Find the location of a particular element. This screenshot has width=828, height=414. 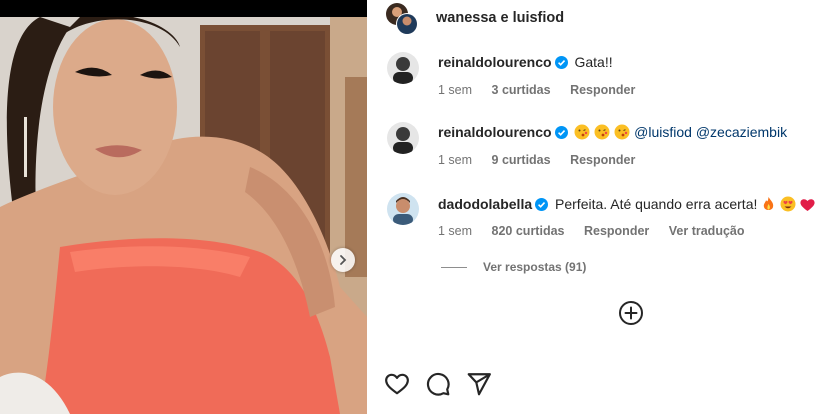

paper-plane-icon is located at coordinates (479, 384).